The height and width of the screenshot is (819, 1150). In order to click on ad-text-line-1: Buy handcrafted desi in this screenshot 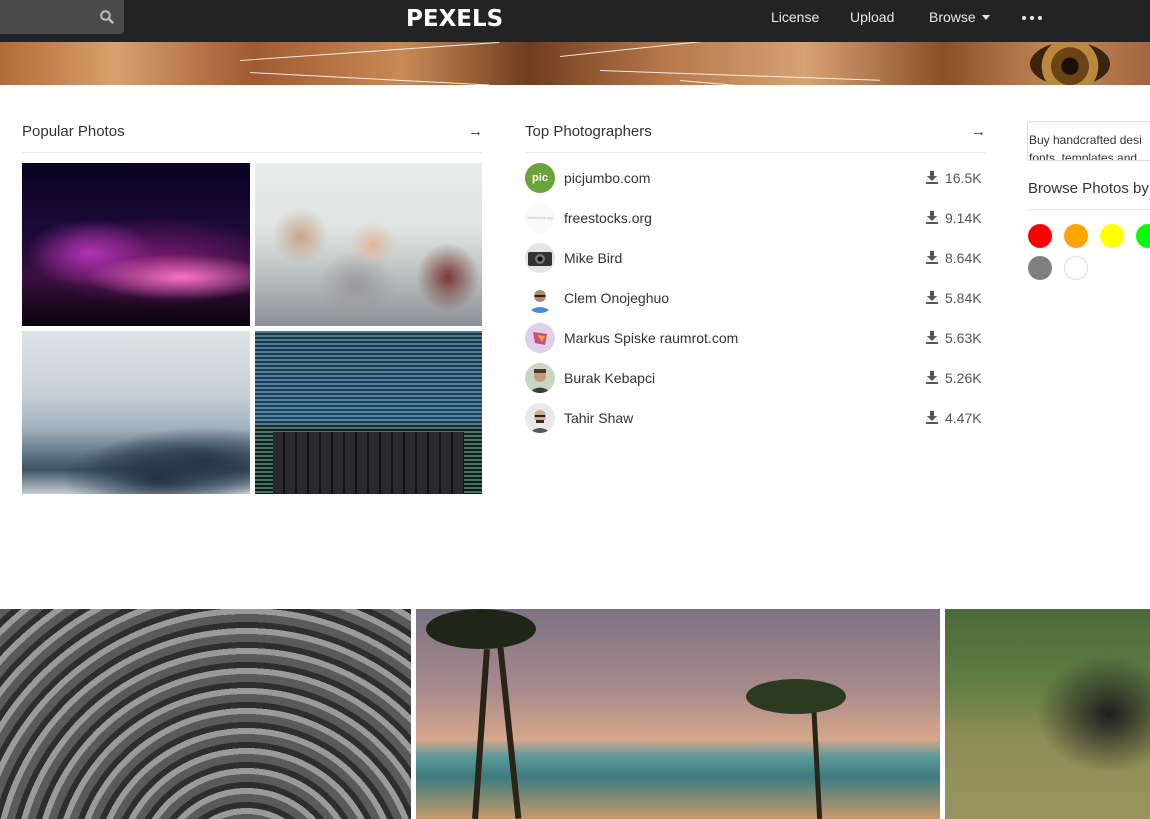, I will do `click(1085, 140)`.